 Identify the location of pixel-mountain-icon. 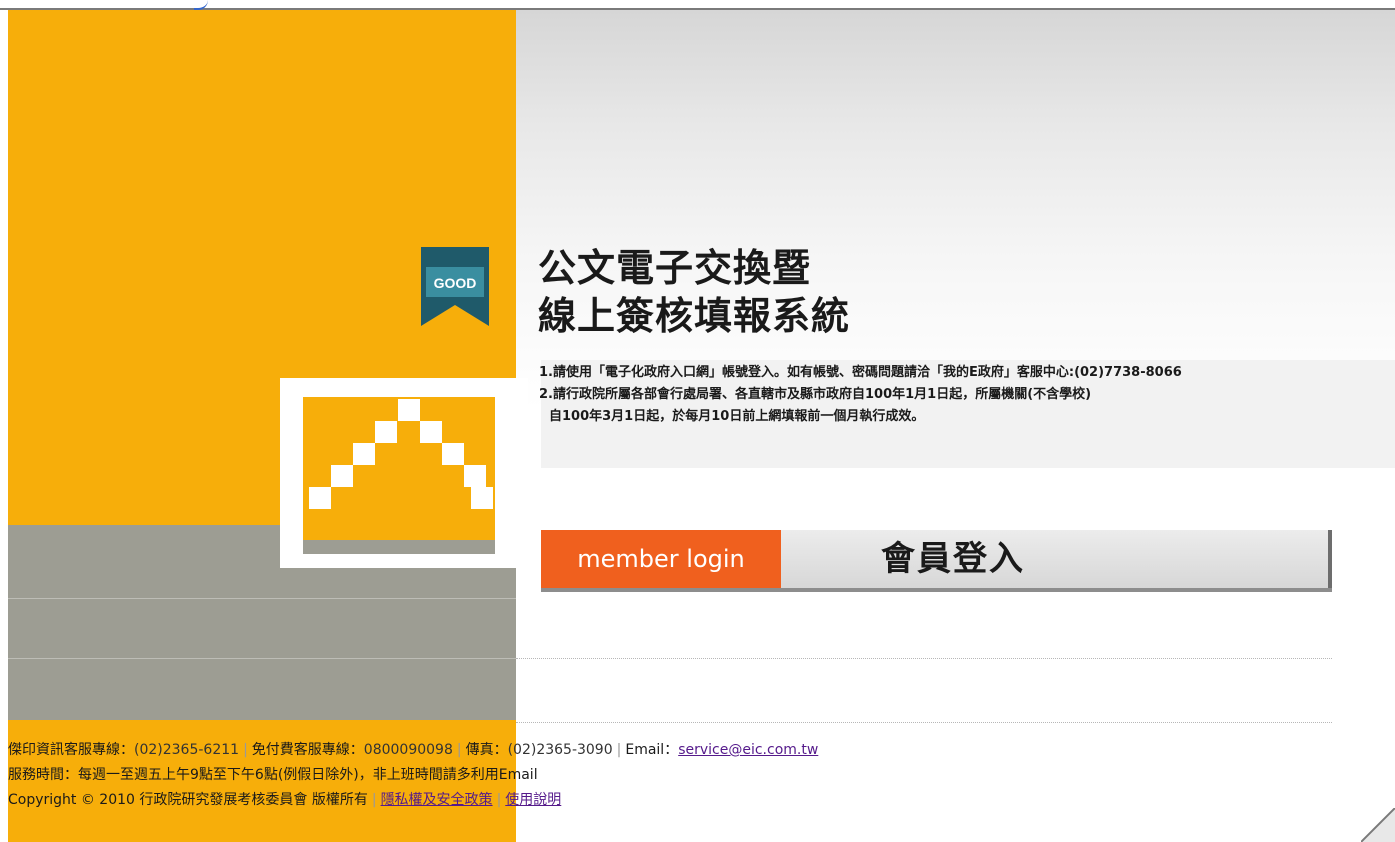
(399, 468).